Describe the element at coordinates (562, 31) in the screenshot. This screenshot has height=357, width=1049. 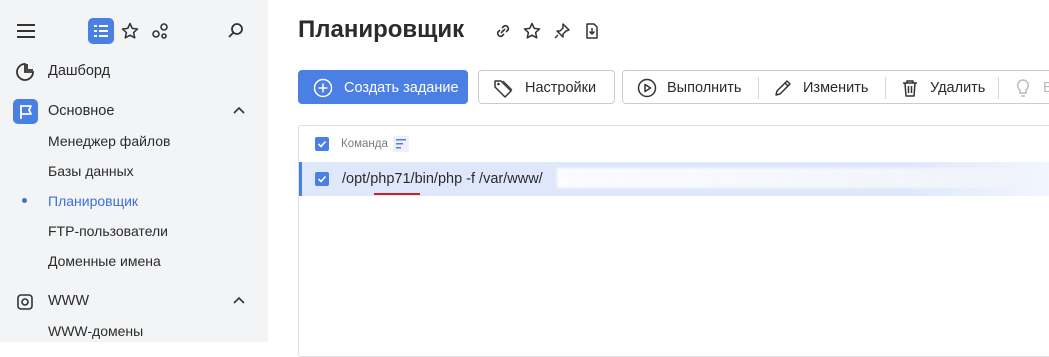
I see `pin-icon` at that location.